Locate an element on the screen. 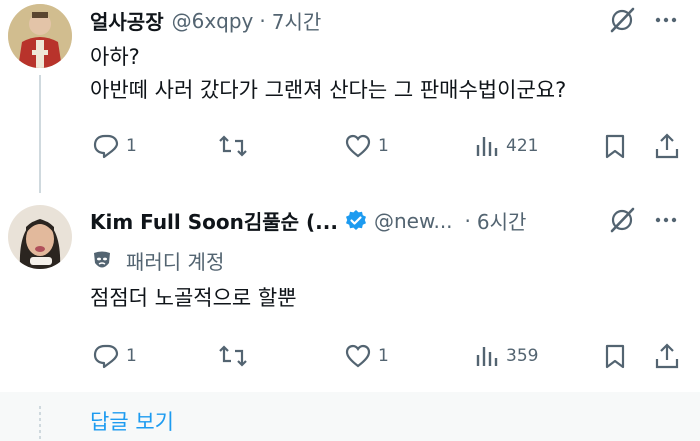 The width and height of the screenshot is (700, 441). display-name: 얼사공장 is located at coordinates (127, 20).